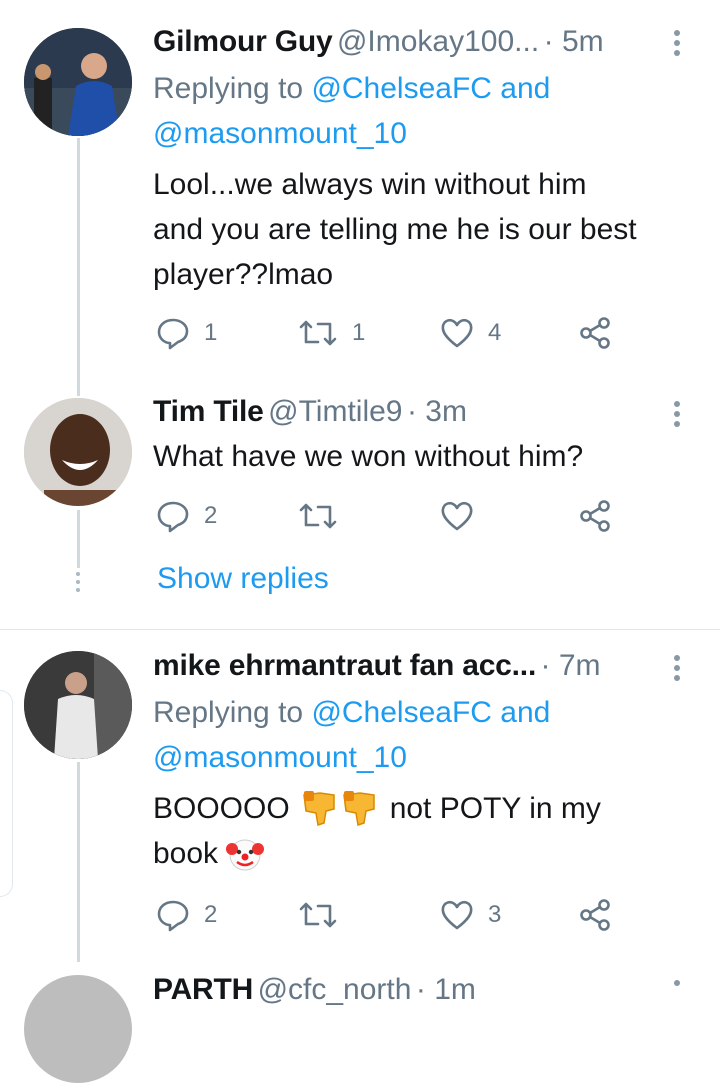 This screenshot has width=720, height=1083. I want to click on timestamp: · 7m, so click(571, 665).